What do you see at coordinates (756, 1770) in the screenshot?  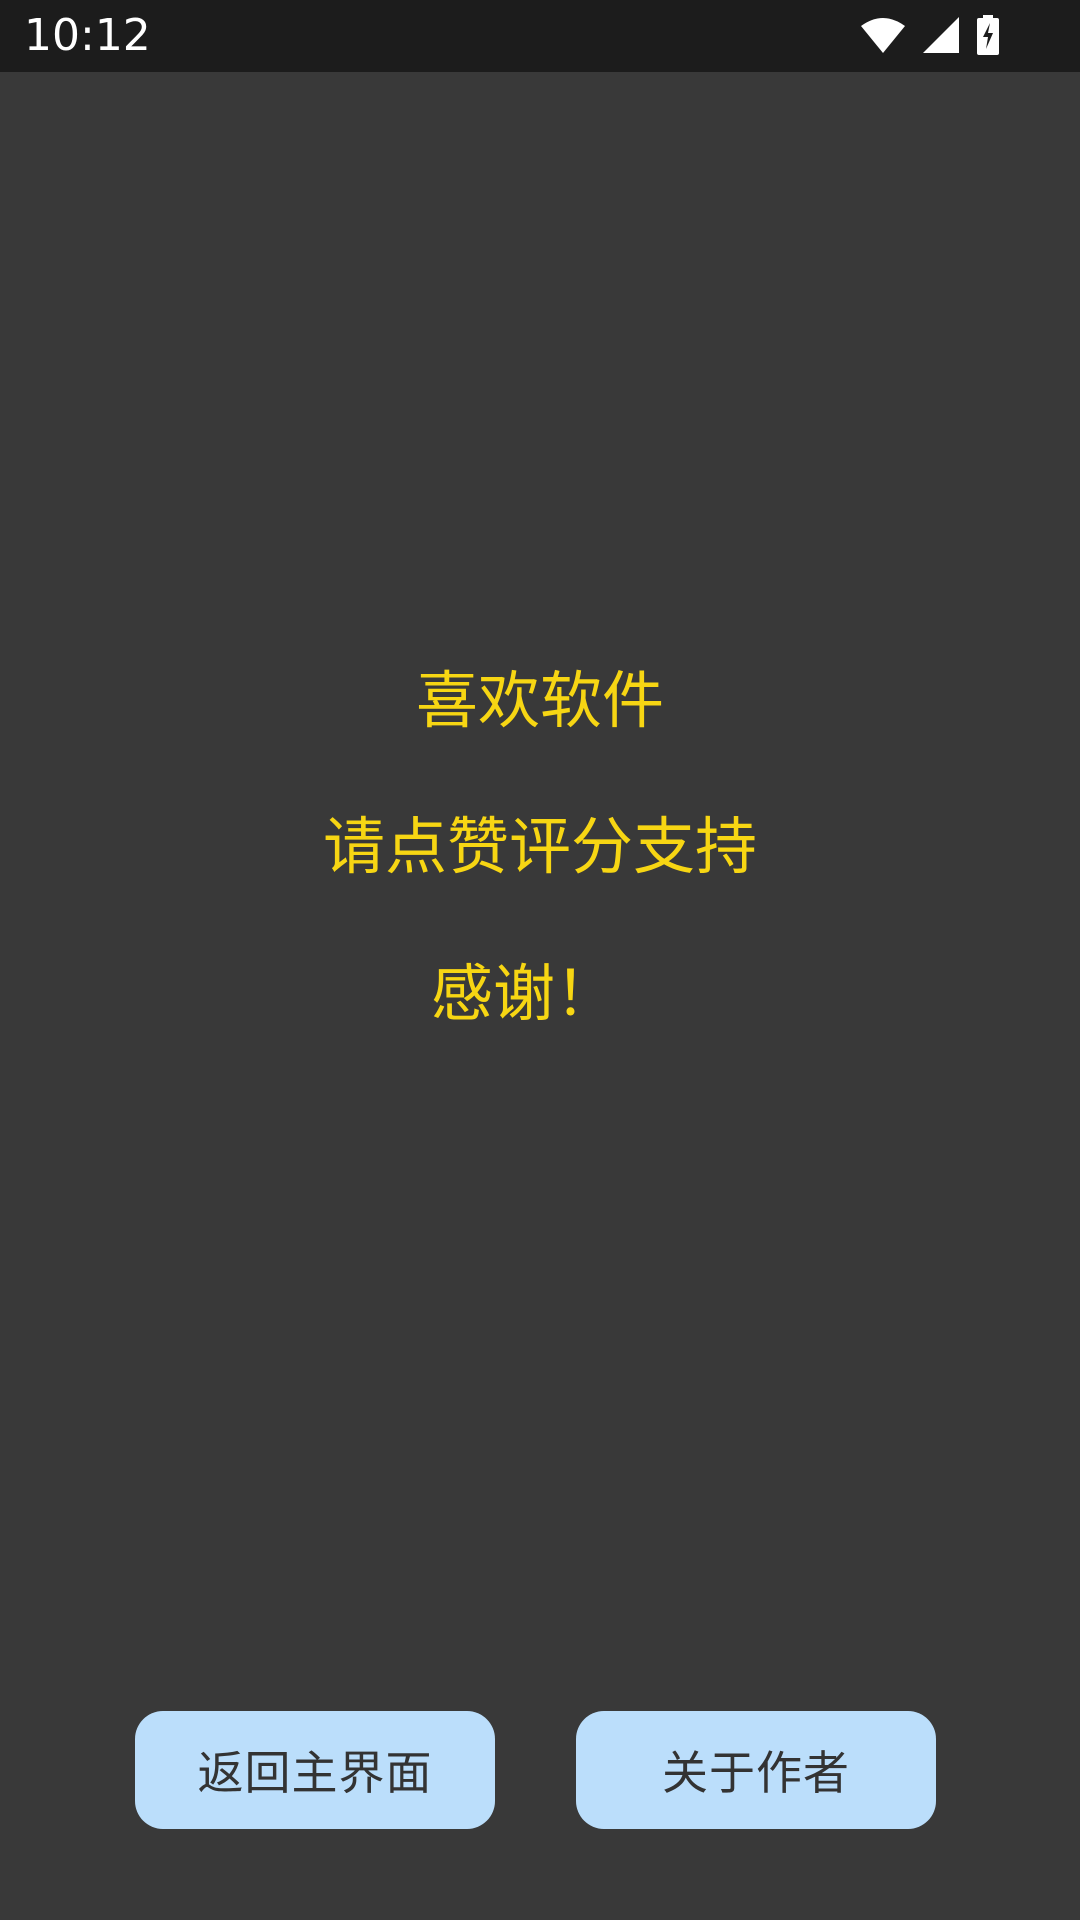 I see `about-author-button: 关于作者` at bounding box center [756, 1770].